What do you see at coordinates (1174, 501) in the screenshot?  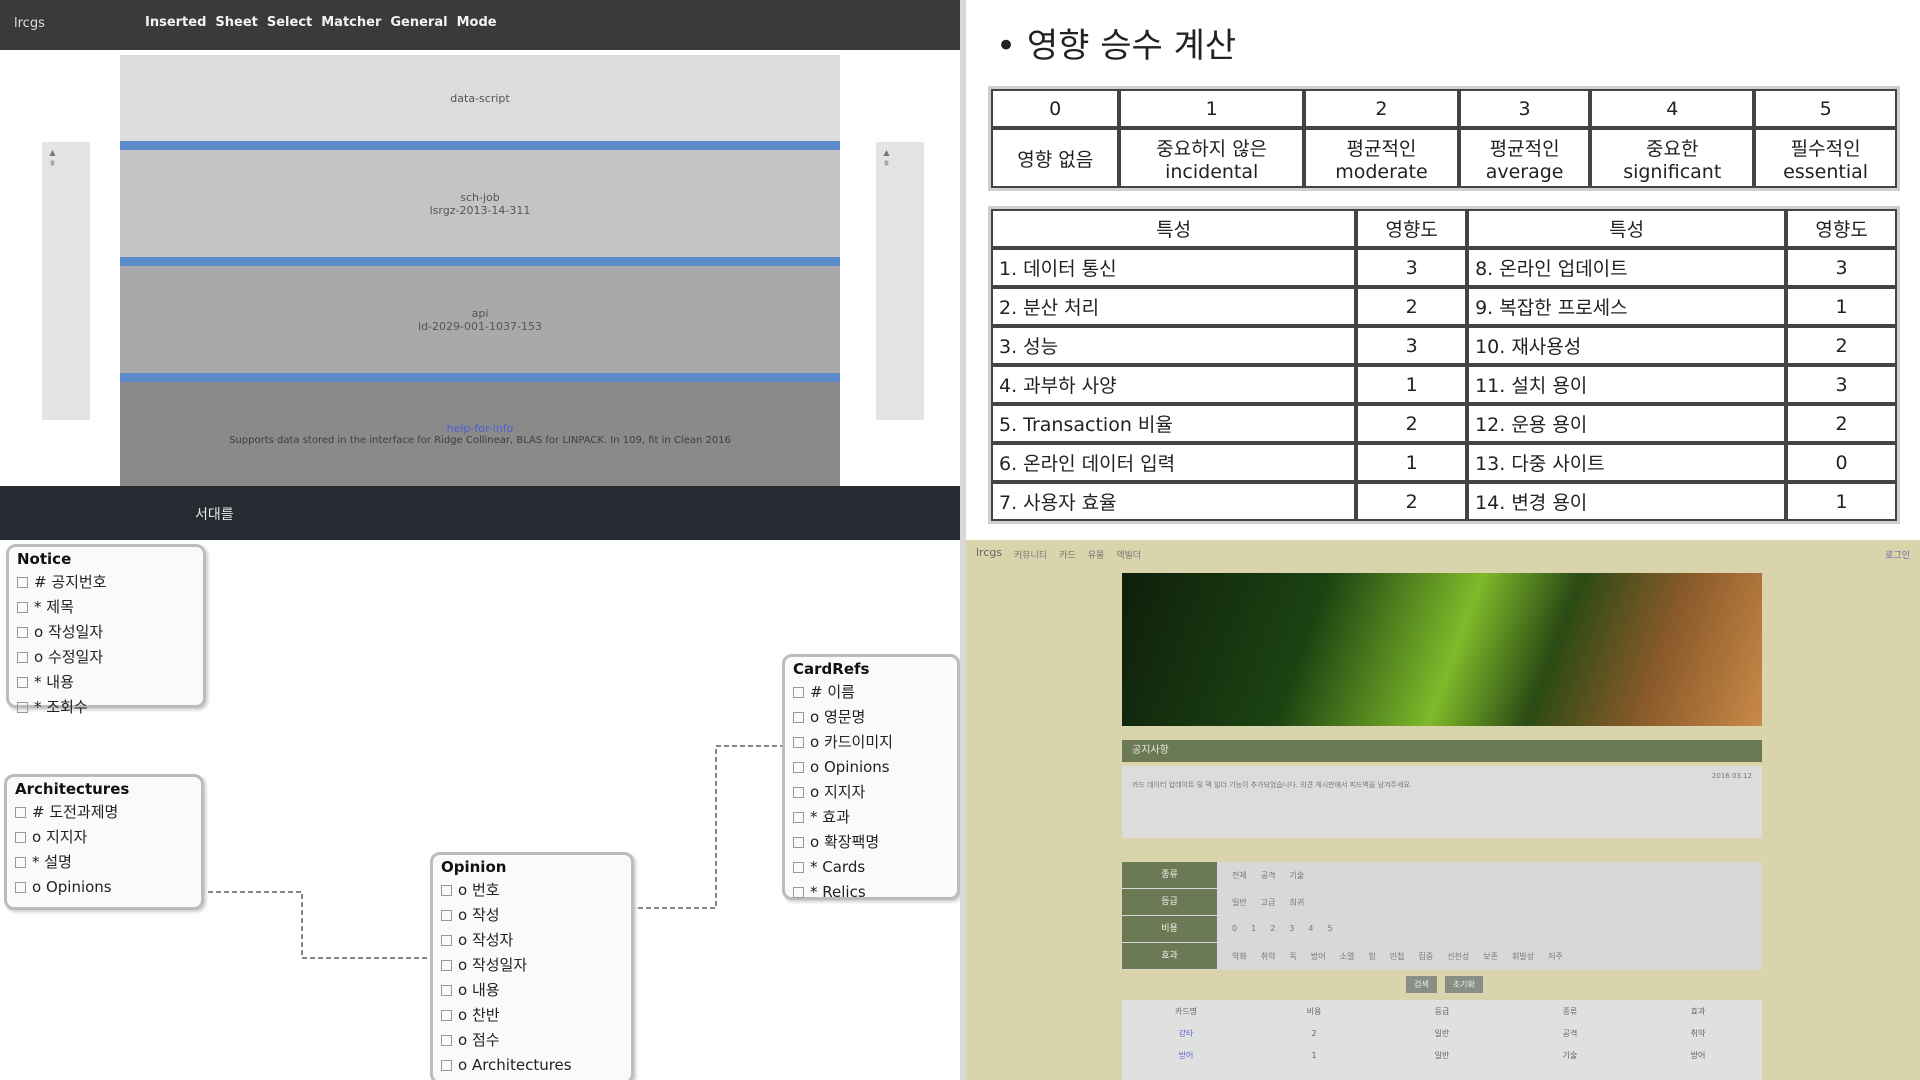 I see `table-cell: 7. 사용자 효율` at bounding box center [1174, 501].